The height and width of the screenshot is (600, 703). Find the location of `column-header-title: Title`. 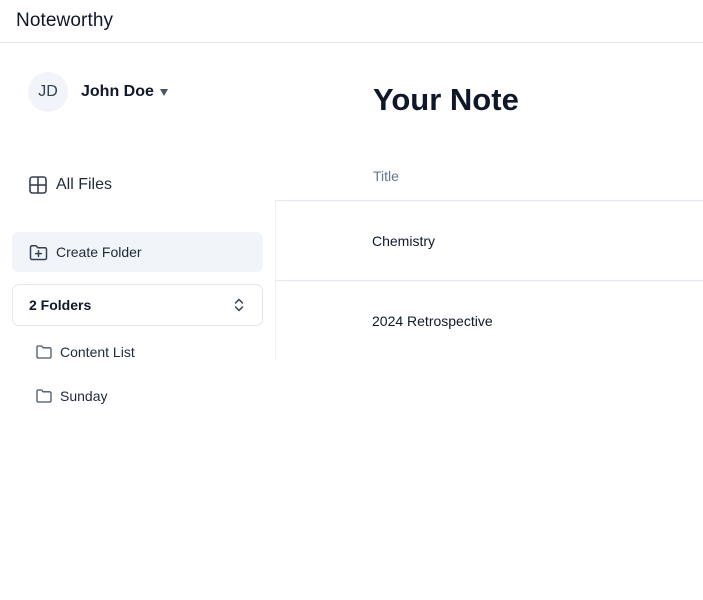

column-header-title: Title is located at coordinates (386, 176).